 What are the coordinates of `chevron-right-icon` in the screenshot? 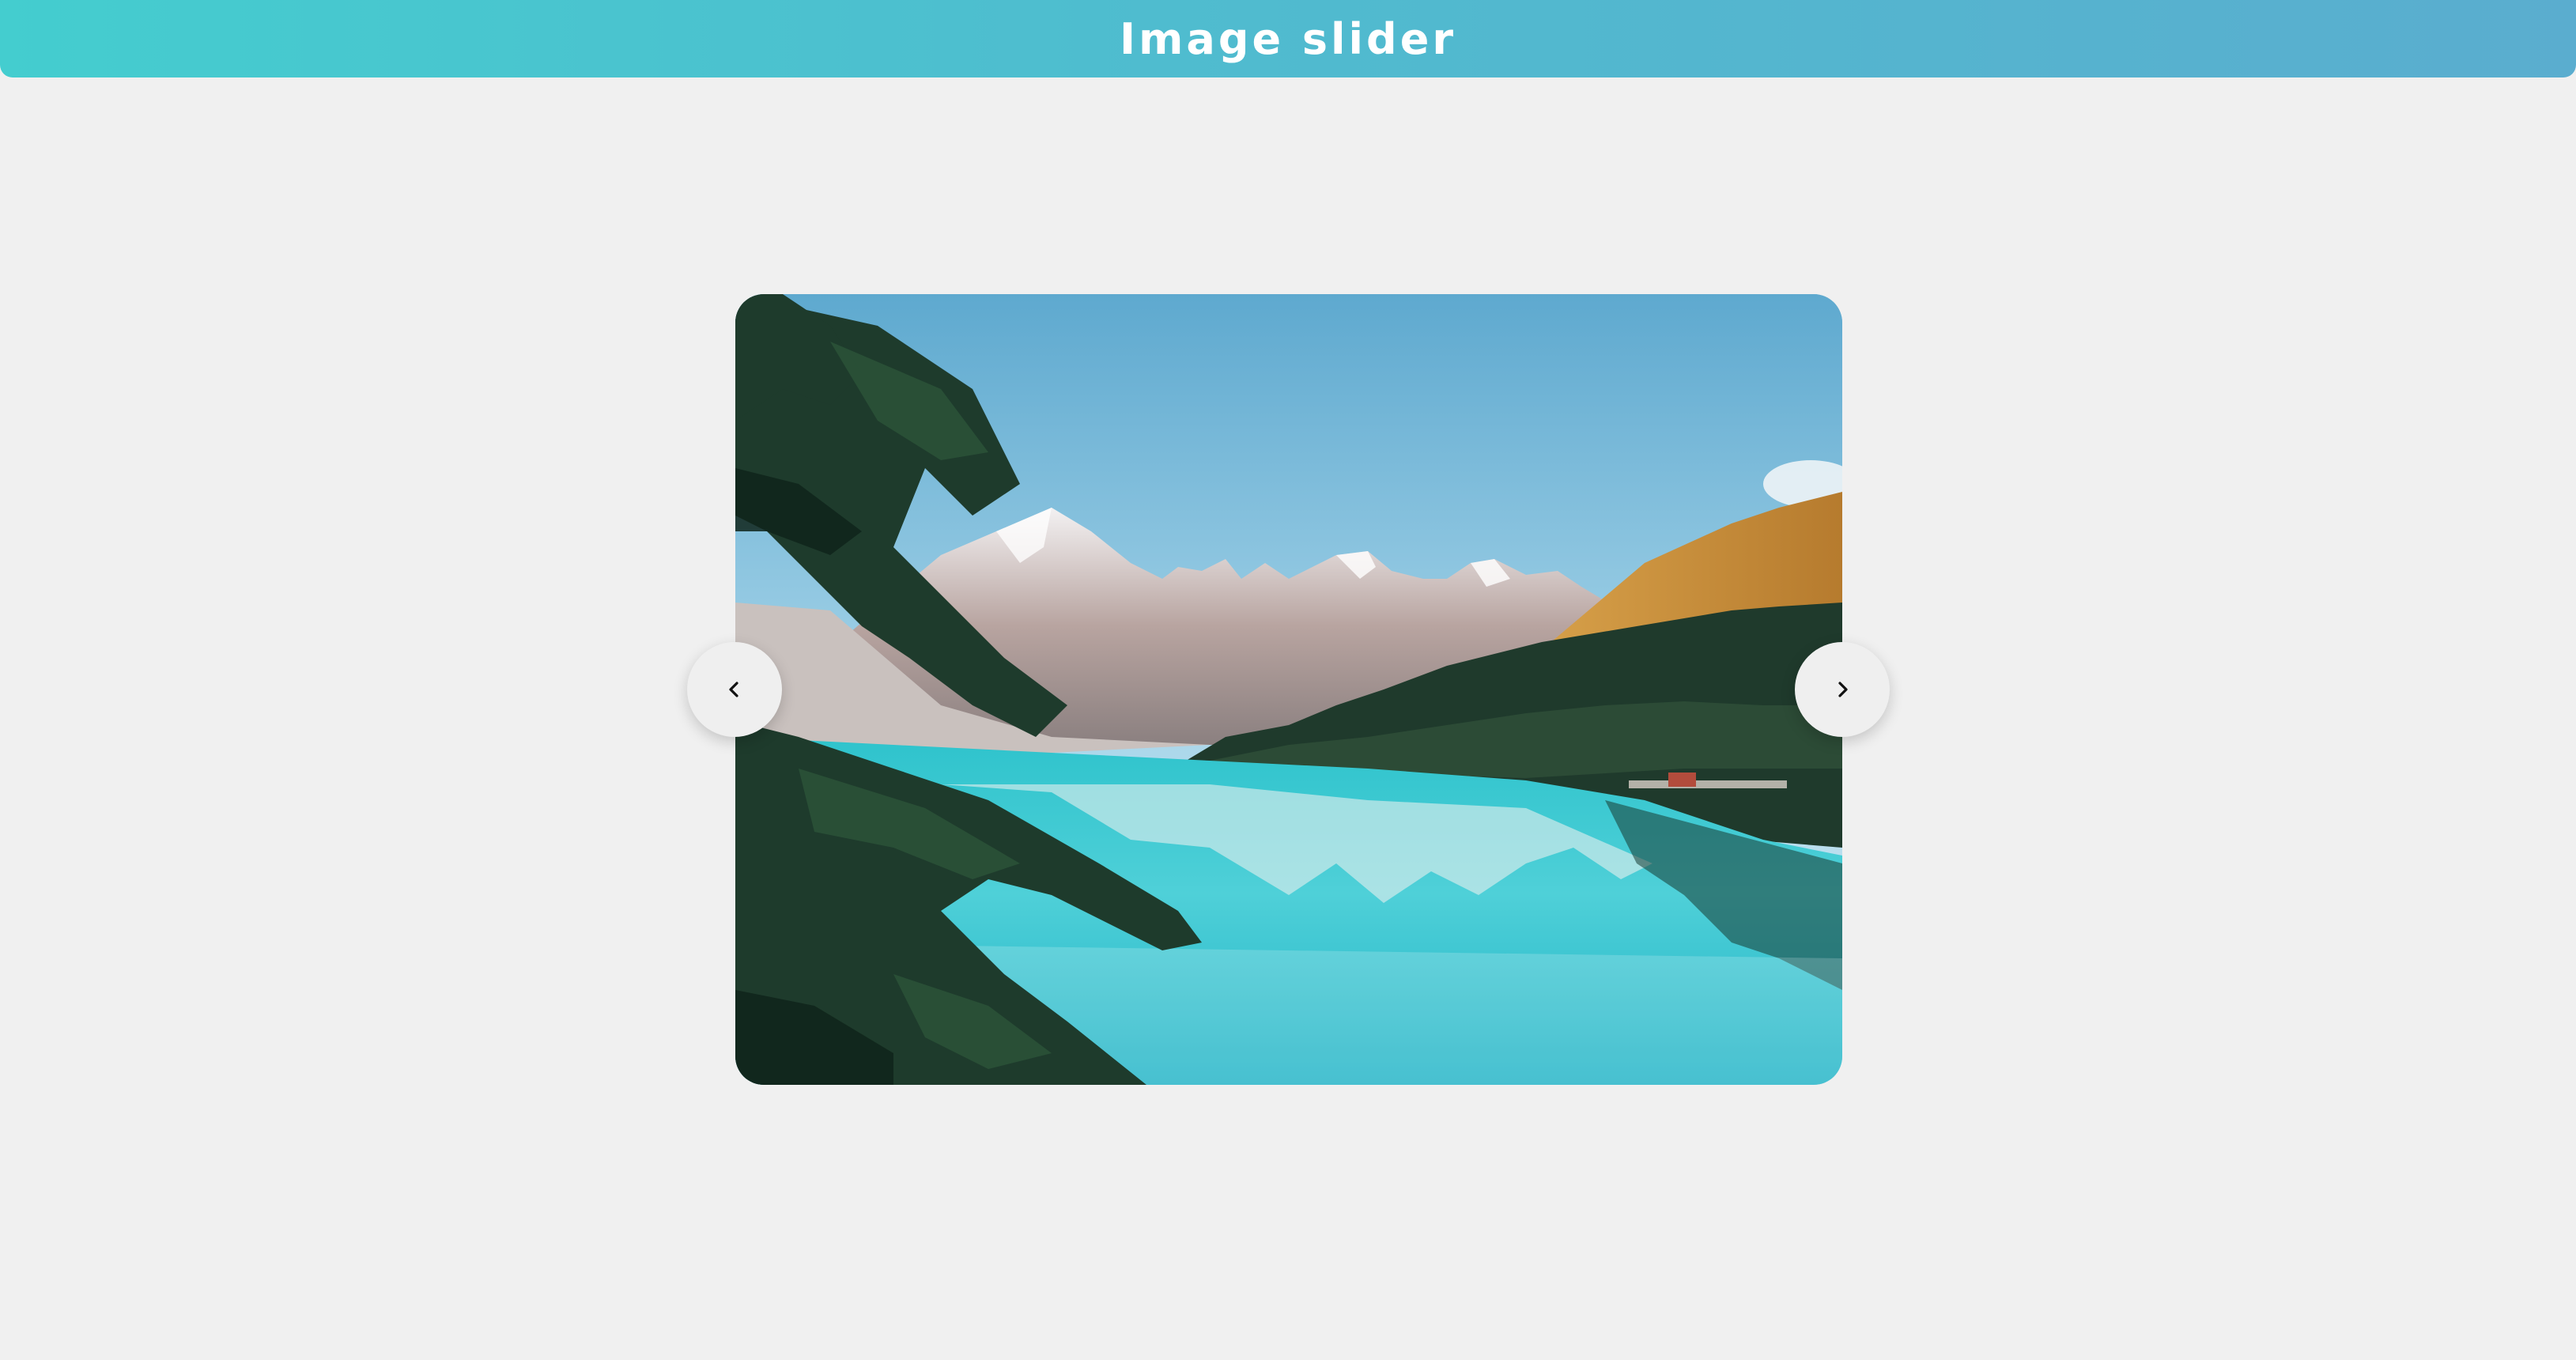 It's located at (1843, 689).